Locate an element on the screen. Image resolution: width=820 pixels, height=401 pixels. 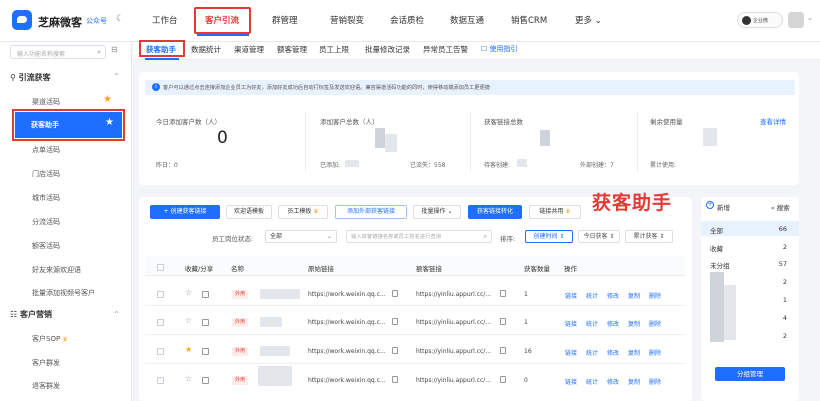
sidebar-item-return-message: 退客群发 is located at coordinates (46, 386).